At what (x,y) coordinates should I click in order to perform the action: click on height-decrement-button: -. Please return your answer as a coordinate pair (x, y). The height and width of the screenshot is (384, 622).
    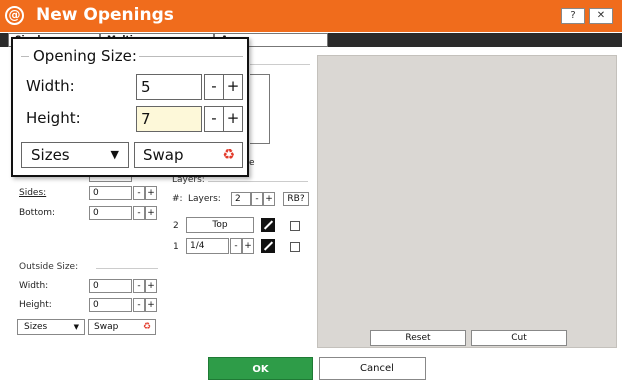
    Looking at the image, I should click on (214, 119).